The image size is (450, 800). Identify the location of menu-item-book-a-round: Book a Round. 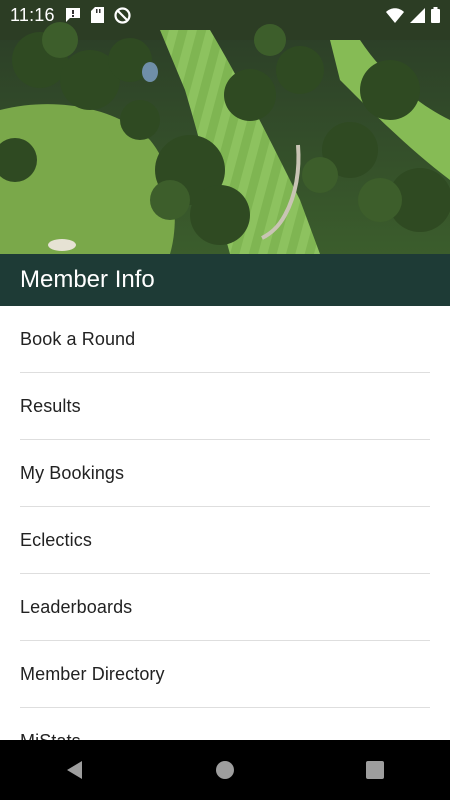
(225, 339).